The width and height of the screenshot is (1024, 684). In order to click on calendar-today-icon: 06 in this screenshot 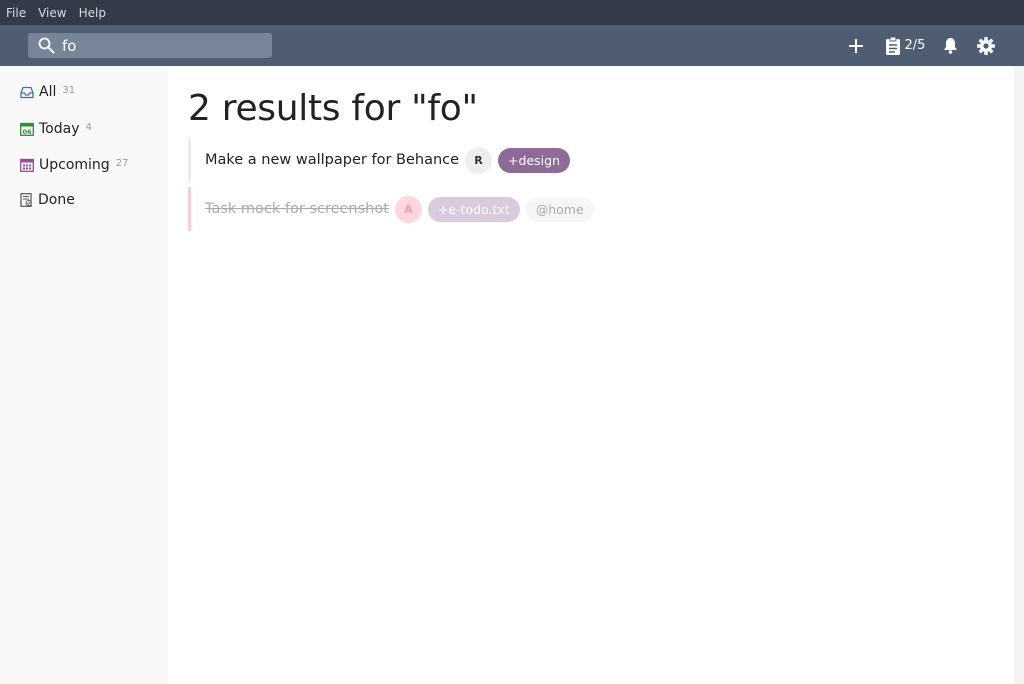, I will do `click(27, 129)`.